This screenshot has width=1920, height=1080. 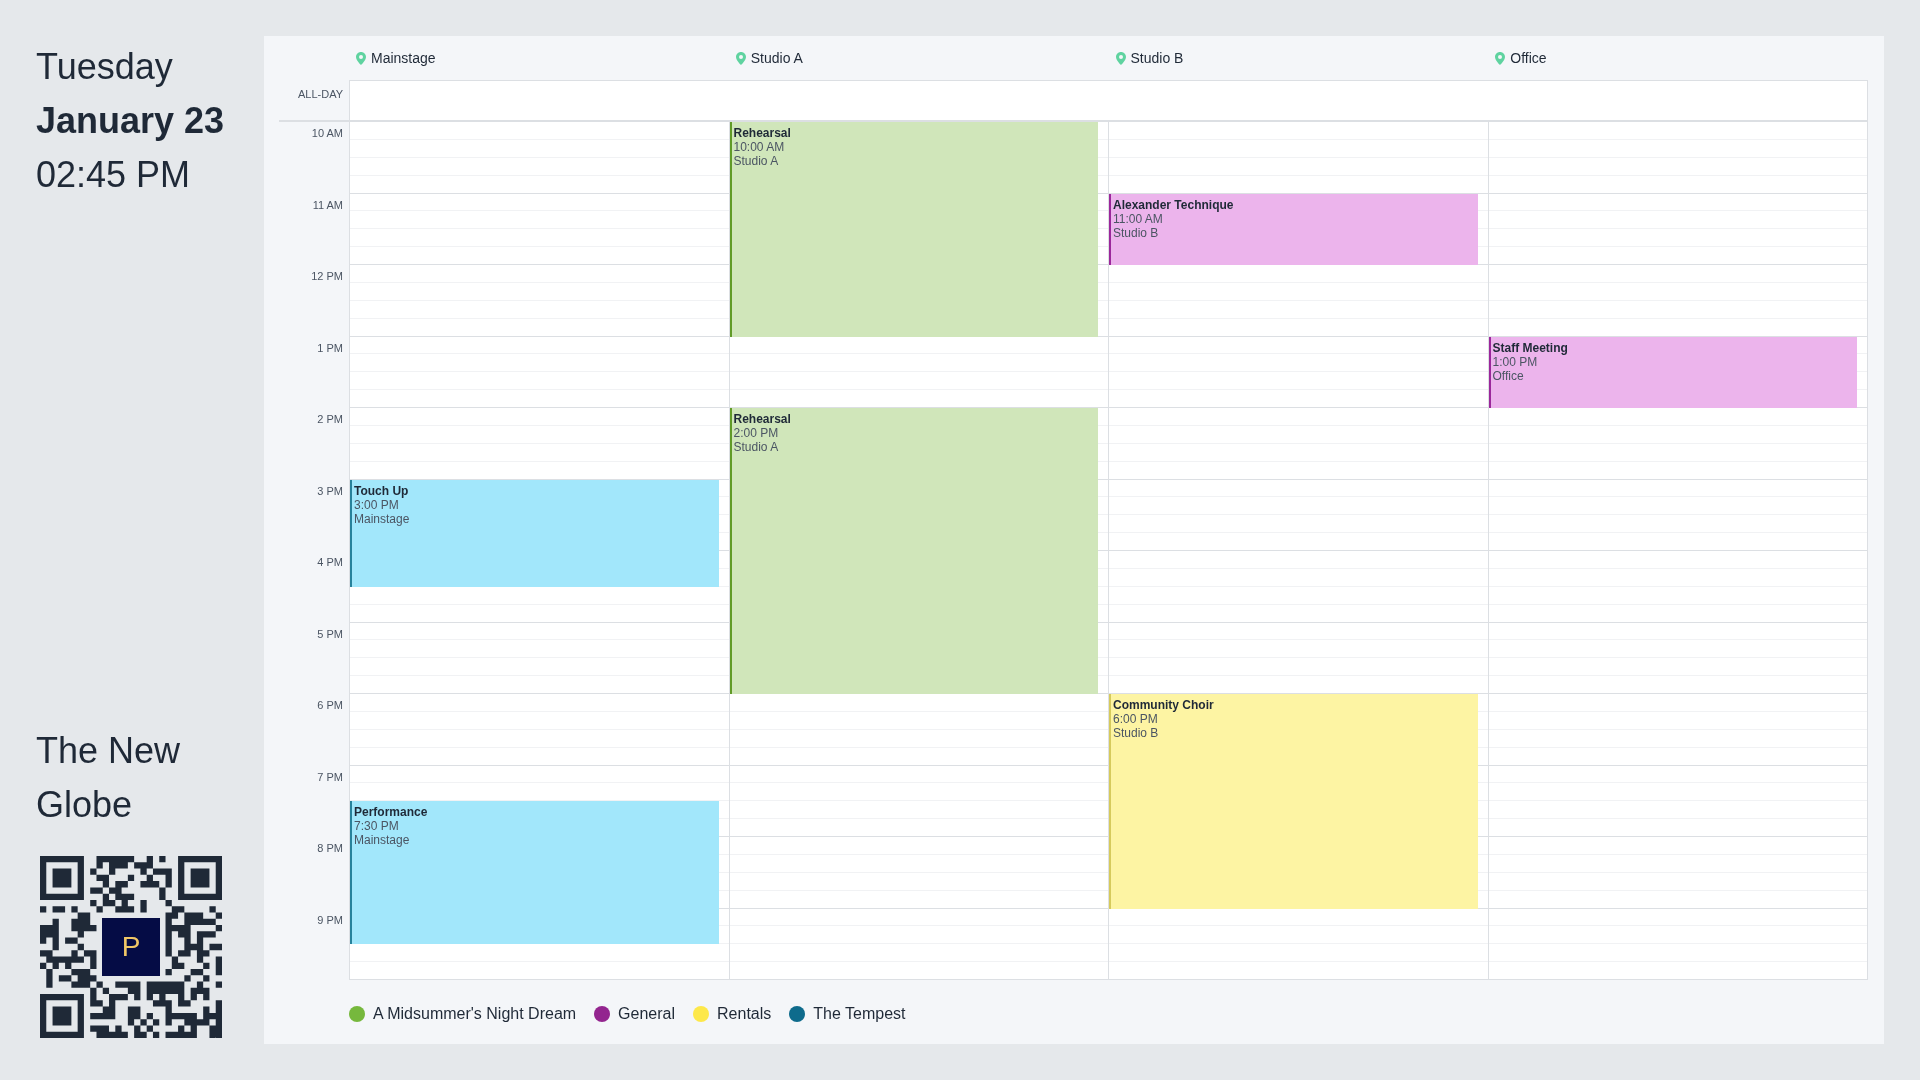 I want to click on all-day-label: ALL-DAY, so click(x=320, y=94).